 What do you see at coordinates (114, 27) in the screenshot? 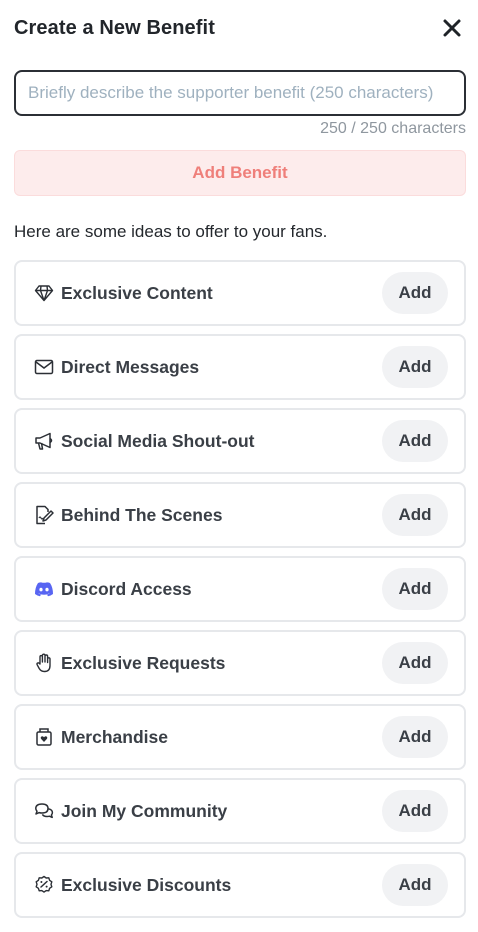
I see `modal-title: Create a New Benefit` at bounding box center [114, 27].